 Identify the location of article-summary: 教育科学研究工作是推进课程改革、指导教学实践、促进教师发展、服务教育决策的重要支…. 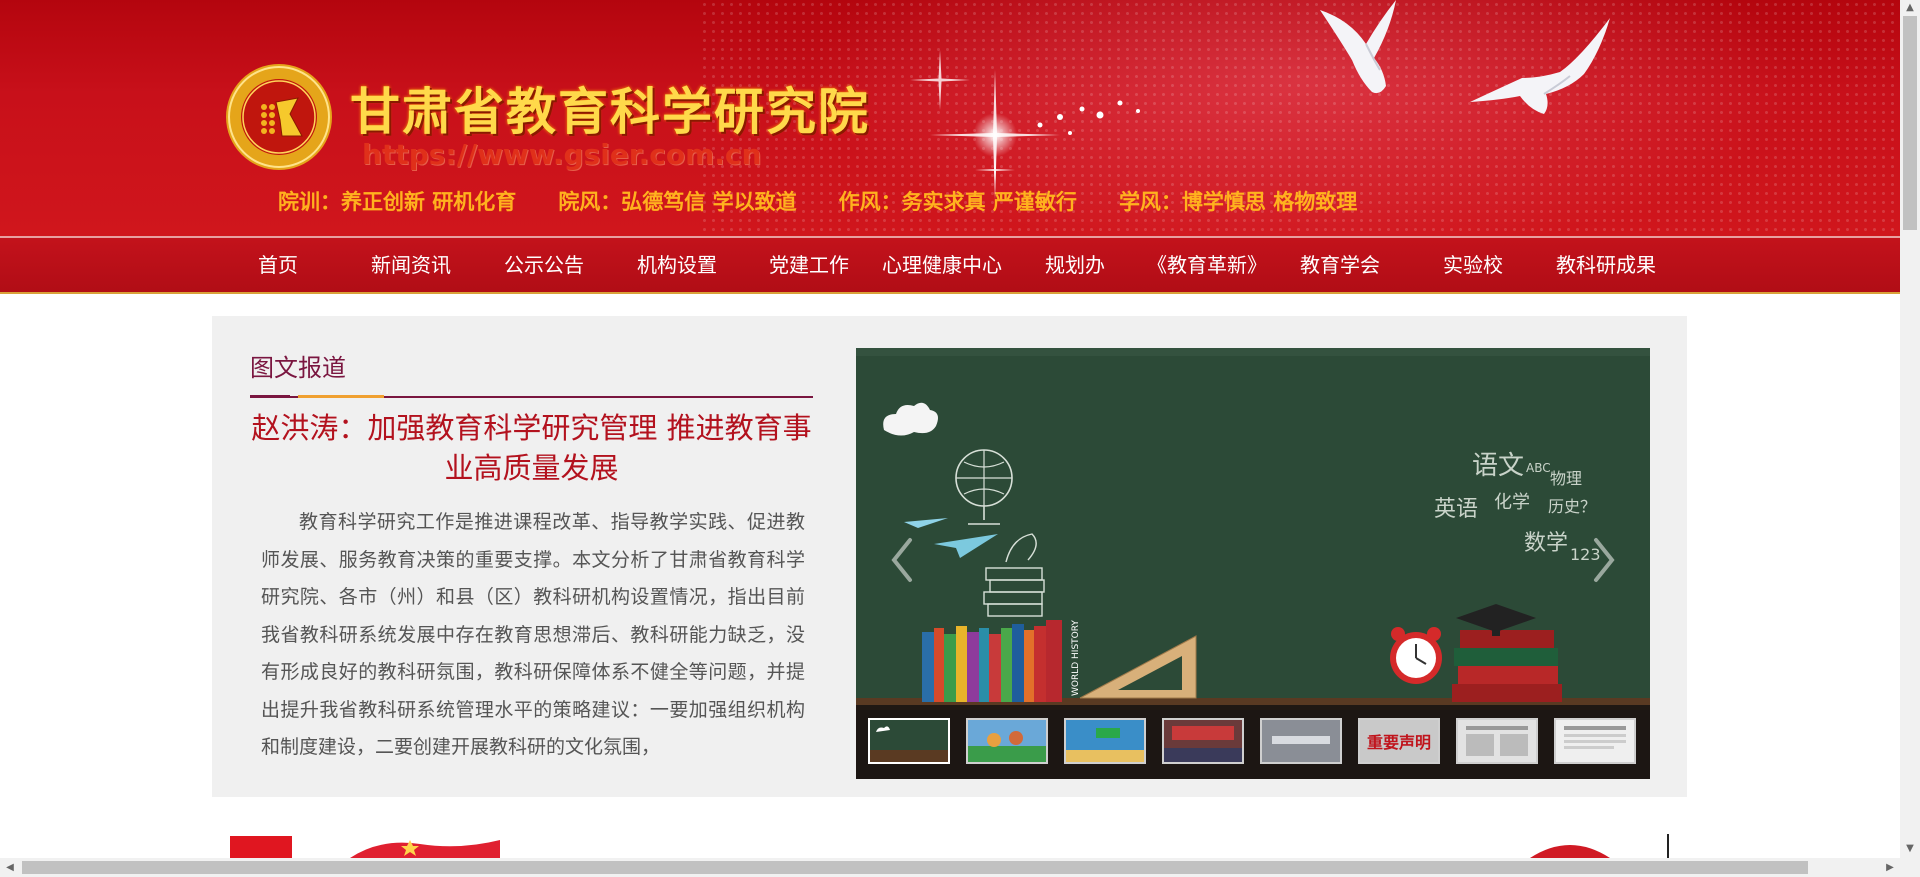
(533, 634).